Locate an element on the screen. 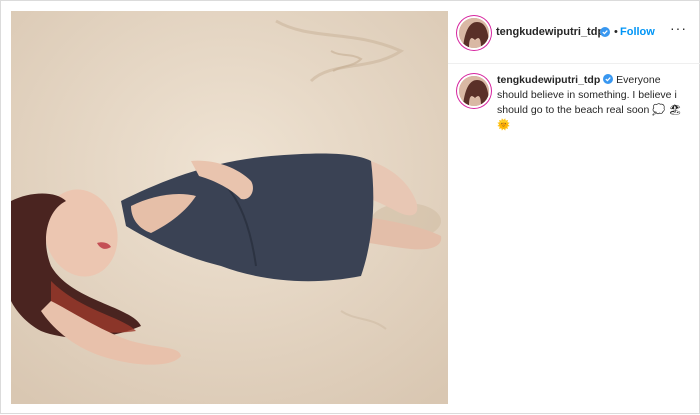 This screenshot has height=415, width=700. avatar is located at coordinates (474, 33).